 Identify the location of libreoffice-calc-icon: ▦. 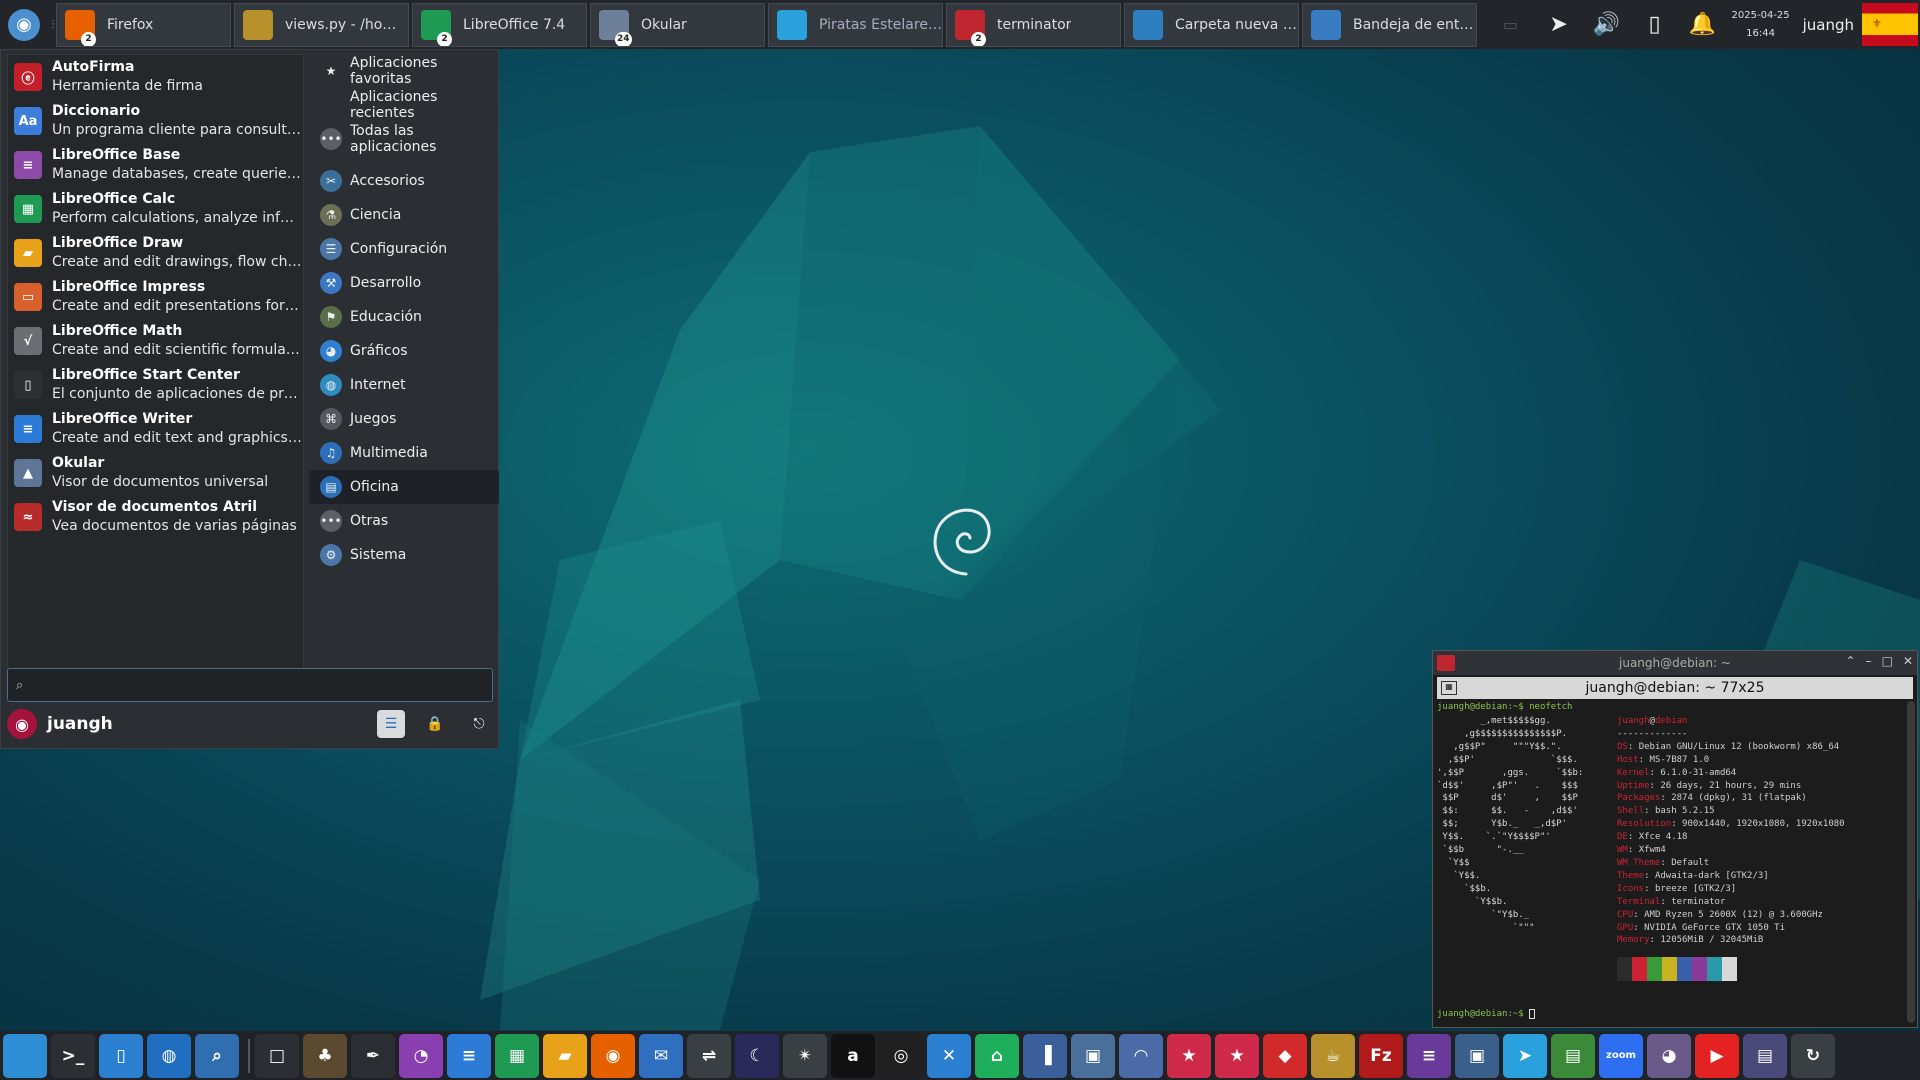
(517, 1055).